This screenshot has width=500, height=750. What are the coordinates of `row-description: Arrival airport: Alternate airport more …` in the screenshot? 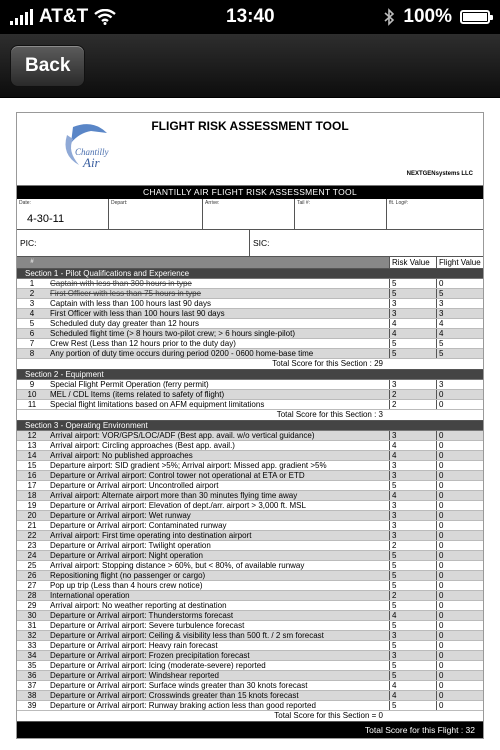 It's located at (174, 495).